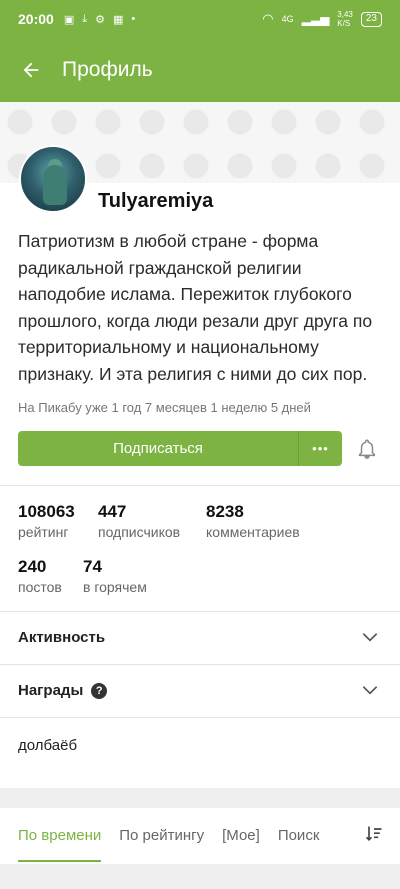  Describe the element at coordinates (55, 185) in the screenshot. I see `avatar-figure-body` at that location.